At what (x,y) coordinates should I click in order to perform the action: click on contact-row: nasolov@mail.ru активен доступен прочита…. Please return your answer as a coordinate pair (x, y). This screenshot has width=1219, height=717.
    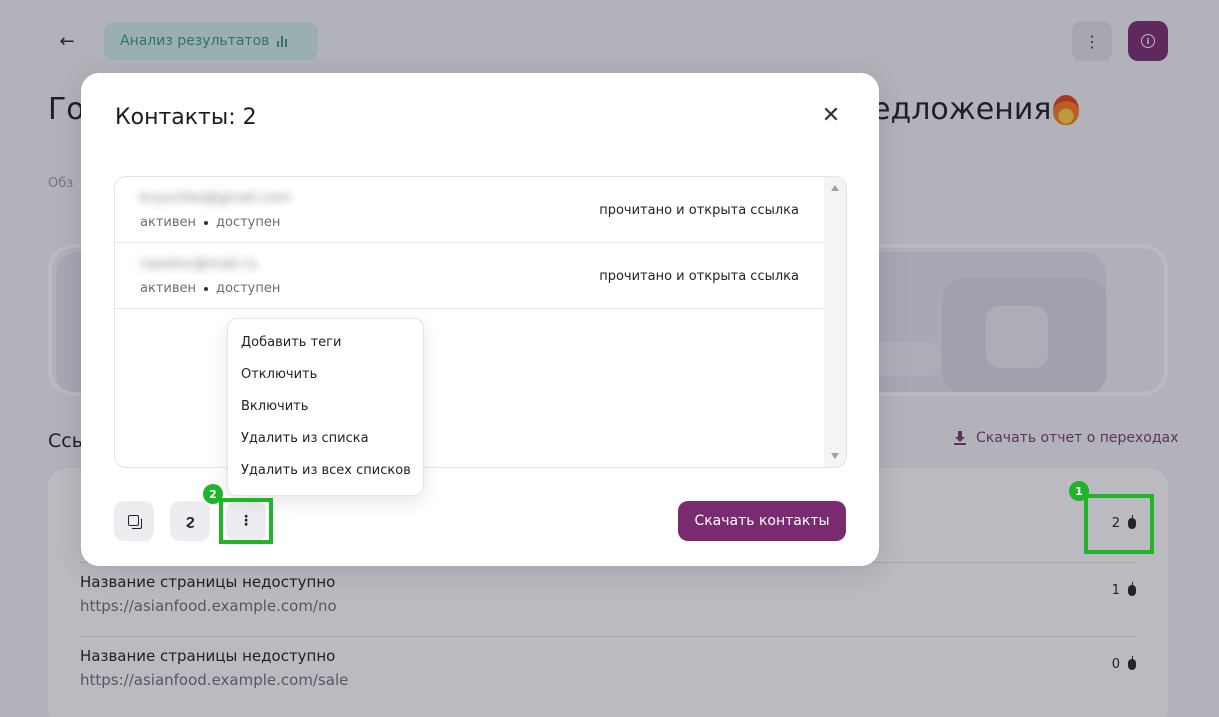
    Looking at the image, I should click on (469, 276).